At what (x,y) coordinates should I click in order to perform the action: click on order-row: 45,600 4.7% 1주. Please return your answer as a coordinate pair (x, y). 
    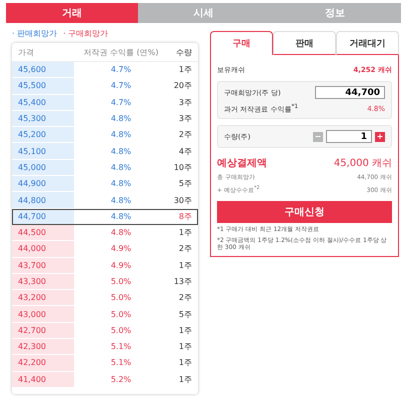
    Looking at the image, I should click on (105, 70).